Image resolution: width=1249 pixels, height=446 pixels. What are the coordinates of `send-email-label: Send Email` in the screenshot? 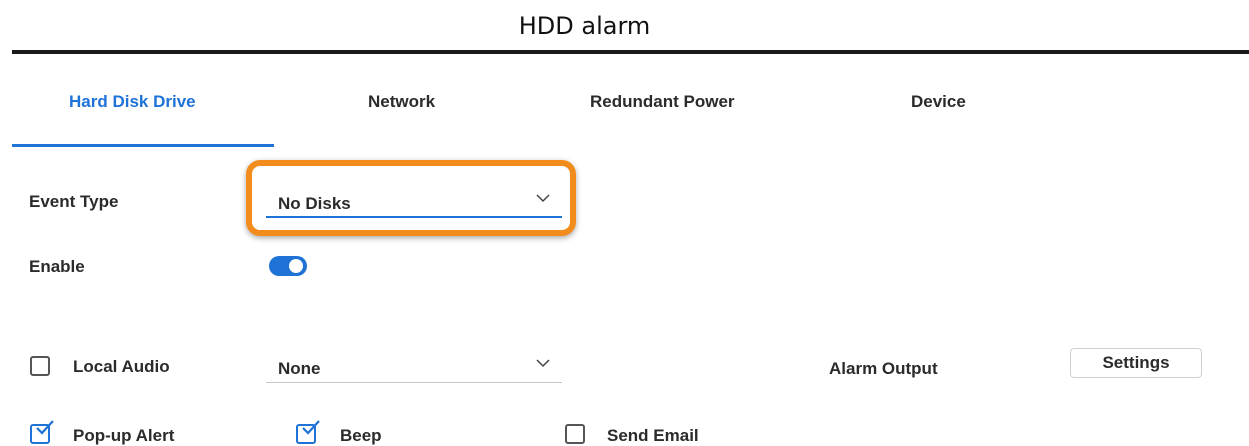 It's located at (653, 435).